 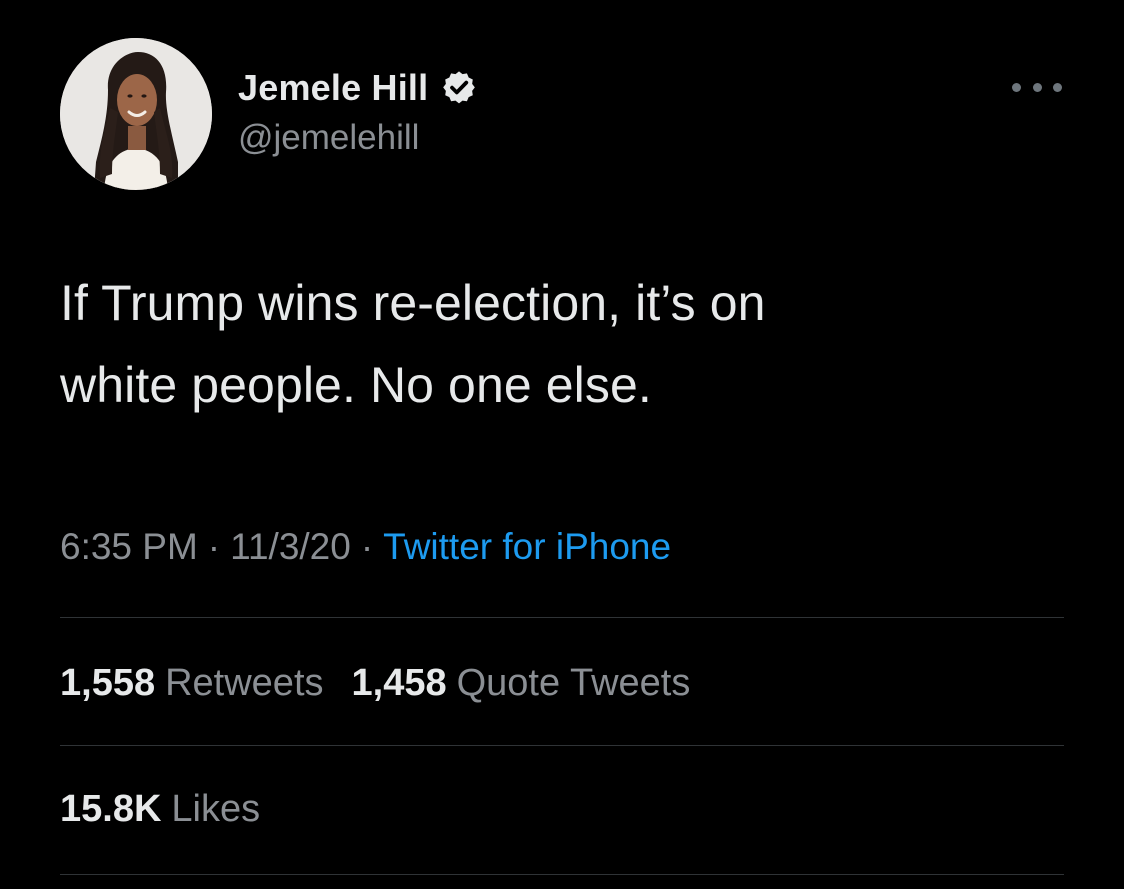 I want to click on quote-tweets-stat: 1,458 Quote Tweets, so click(x=521, y=683).